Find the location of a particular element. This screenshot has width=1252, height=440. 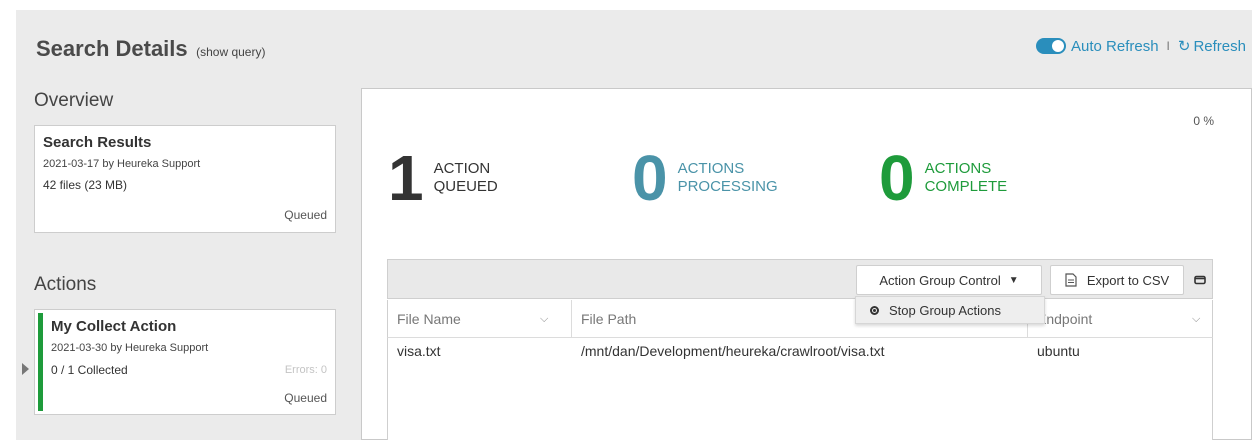

minimize-icon is located at coordinates (1200, 280).